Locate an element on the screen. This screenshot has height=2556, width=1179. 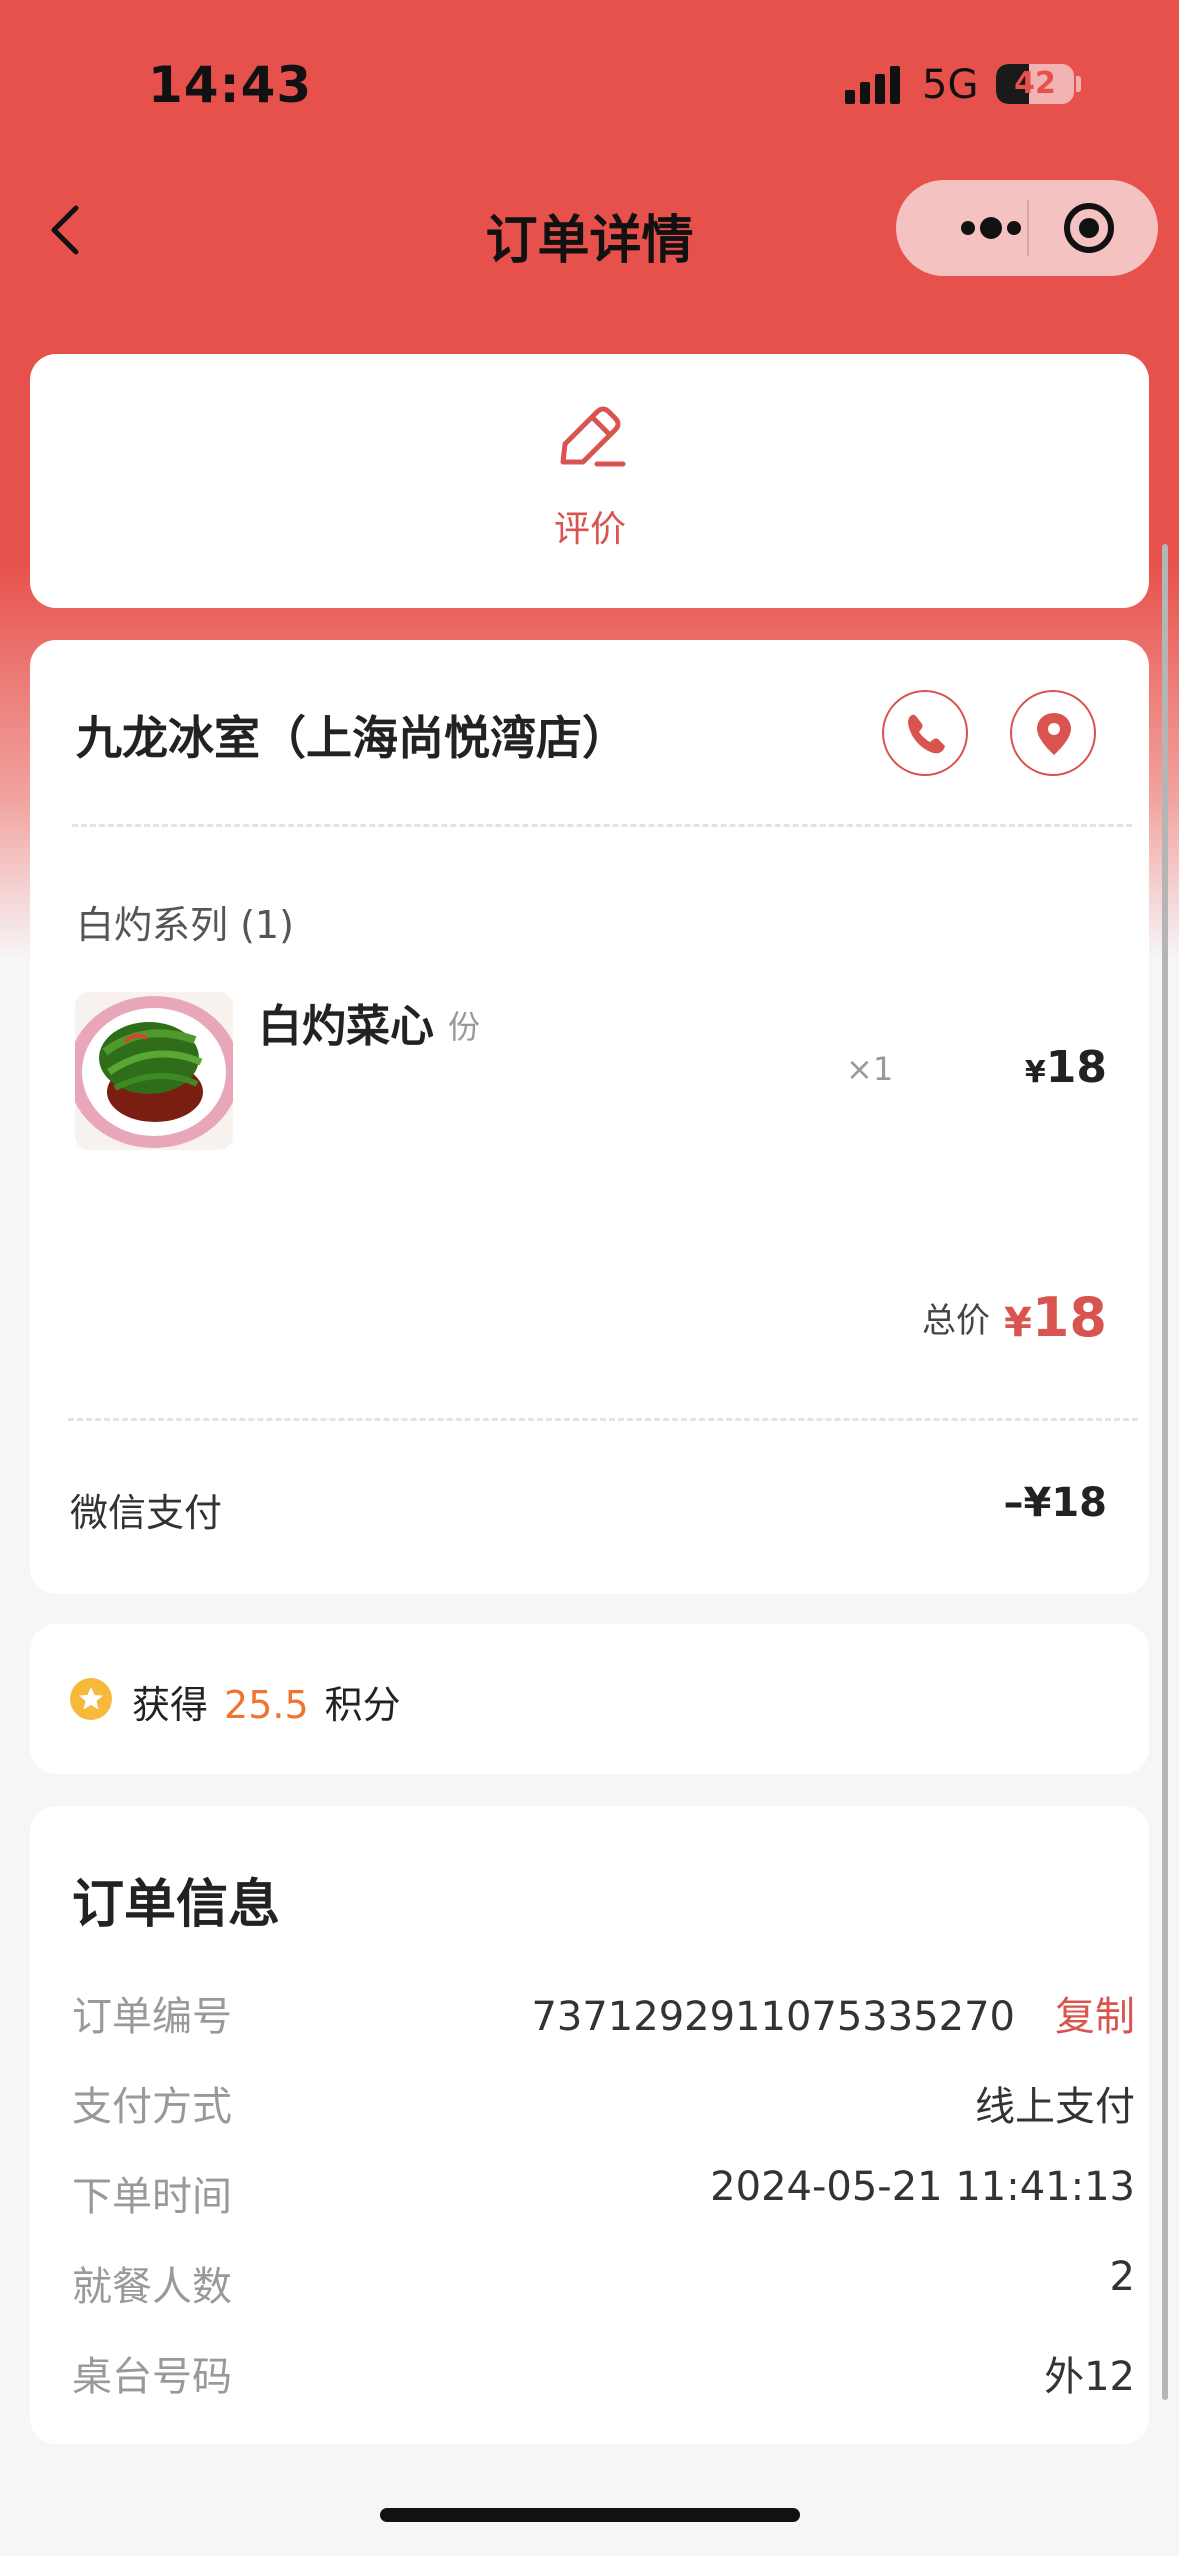
info-row-table-number: 桌台号码 外12 is located at coordinates (603, 2374).